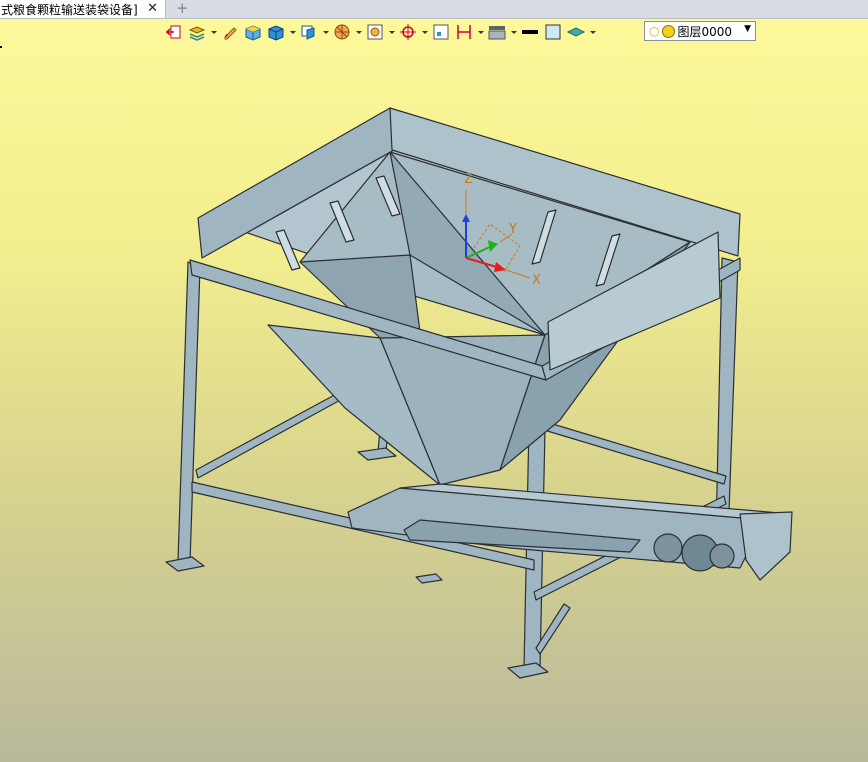 This screenshot has height=762, width=868. Describe the element at coordinates (592, 32) in the screenshot. I see `material-dropdown` at that location.